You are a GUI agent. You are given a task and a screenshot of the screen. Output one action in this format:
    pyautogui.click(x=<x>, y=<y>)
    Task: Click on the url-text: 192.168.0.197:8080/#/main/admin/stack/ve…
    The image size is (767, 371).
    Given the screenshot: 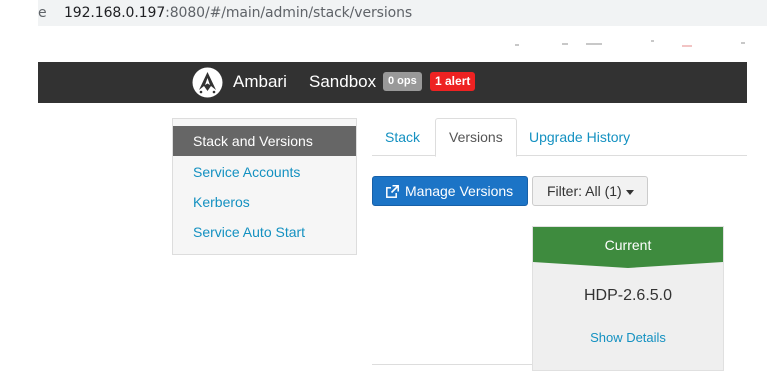 What is the action you would take?
    pyautogui.click(x=238, y=13)
    